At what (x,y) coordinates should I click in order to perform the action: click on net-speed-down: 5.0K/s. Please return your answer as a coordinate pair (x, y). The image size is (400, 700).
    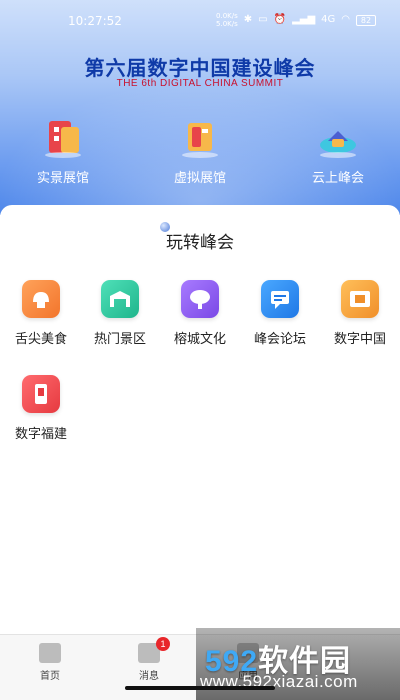
    Looking at the image, I should click on (227, 24).